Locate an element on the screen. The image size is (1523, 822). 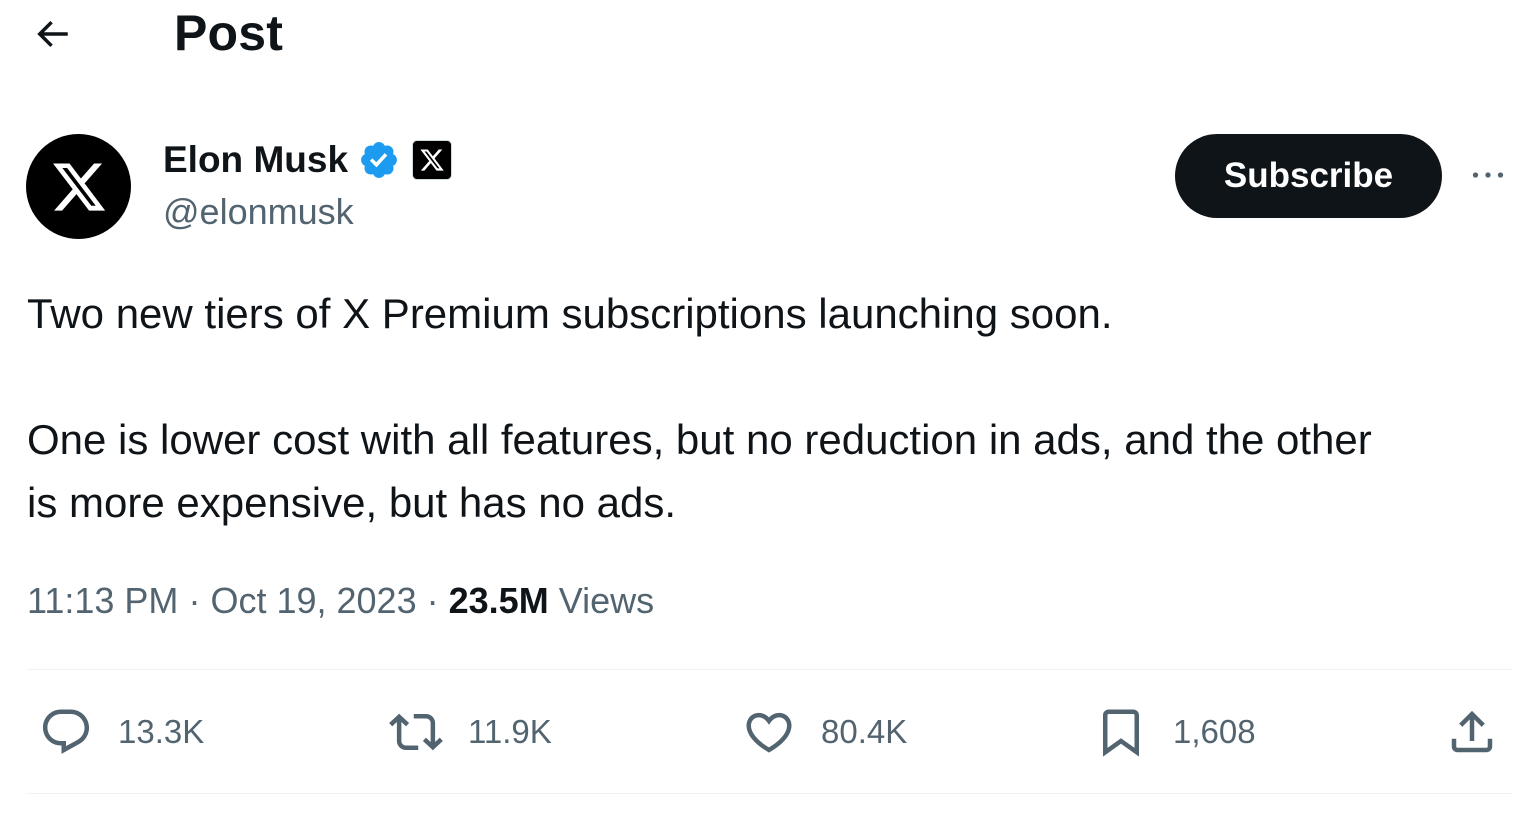
repost-button: 11.9K is located at coordinates (470, 732).